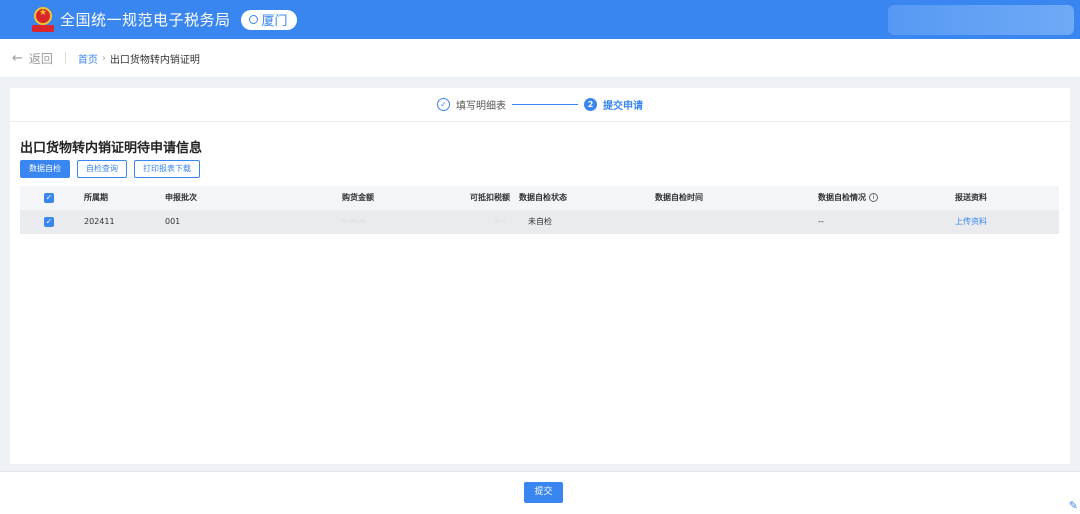 Image resolution: width=1080 pixels, height=514 pixels. Describe the element at coordinates (17, 58) in the screenshot. I see `arrow-left-icon: ←` at that location.